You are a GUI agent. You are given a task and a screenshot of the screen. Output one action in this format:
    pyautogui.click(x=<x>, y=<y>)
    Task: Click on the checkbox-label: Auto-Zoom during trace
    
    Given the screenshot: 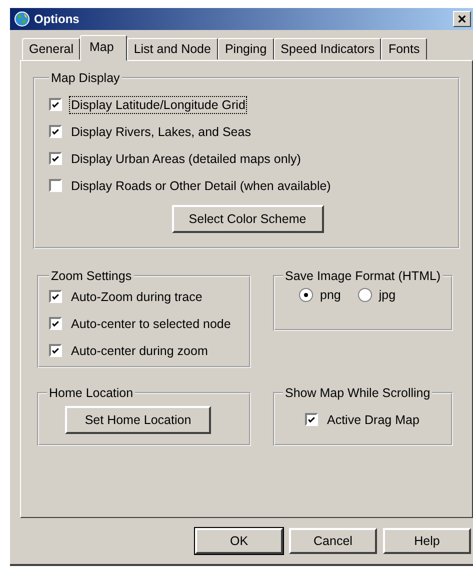 What is the action you would take?
    pyautogui.click(x=137, y=296)
    